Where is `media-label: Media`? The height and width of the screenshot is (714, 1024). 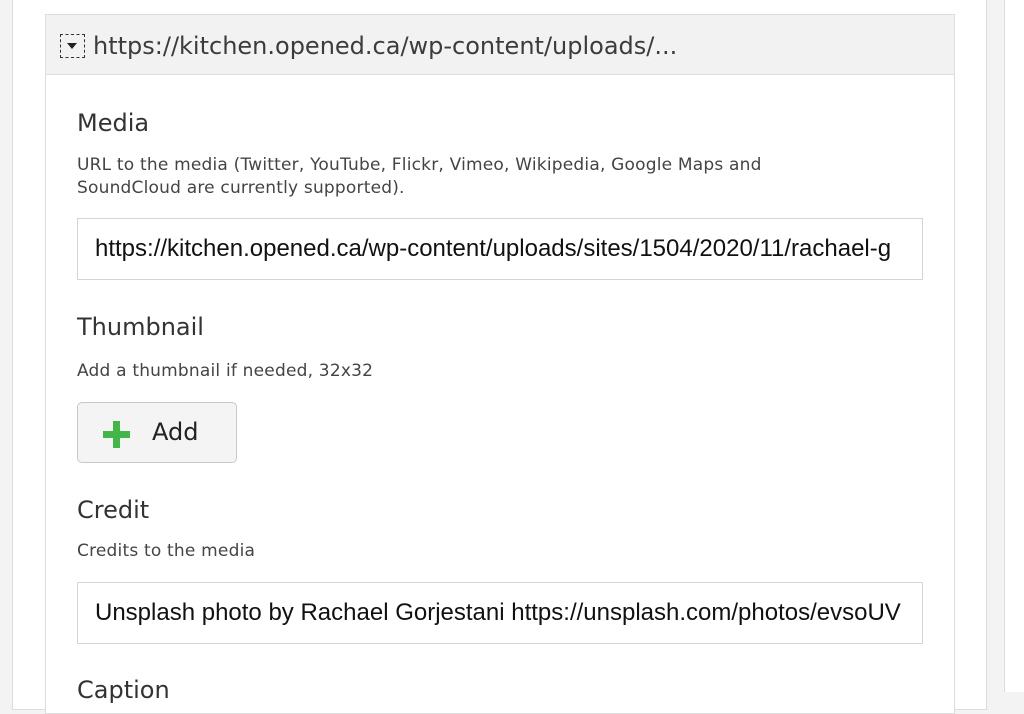
media-label: Media is located at coordinates (113, 123).